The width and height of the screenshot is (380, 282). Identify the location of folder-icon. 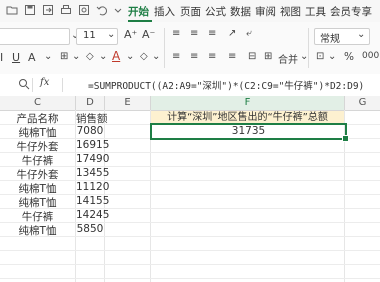
(12, 10).